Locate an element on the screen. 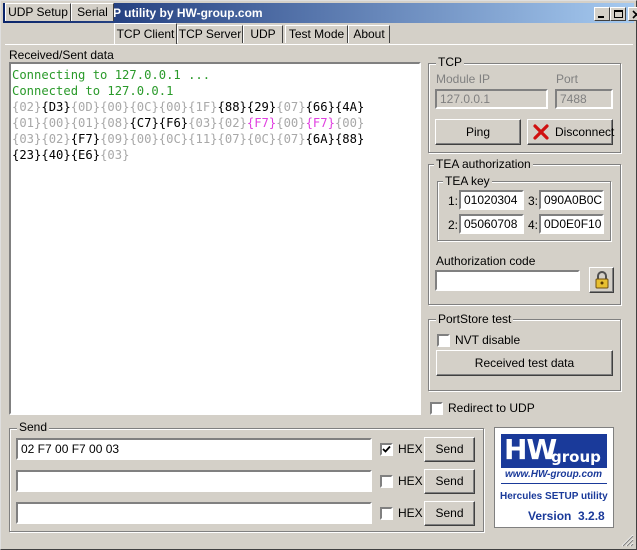 The width and height of the screenshot is (637, 550). ping-label: Ping is located at coordinates (478, 132).